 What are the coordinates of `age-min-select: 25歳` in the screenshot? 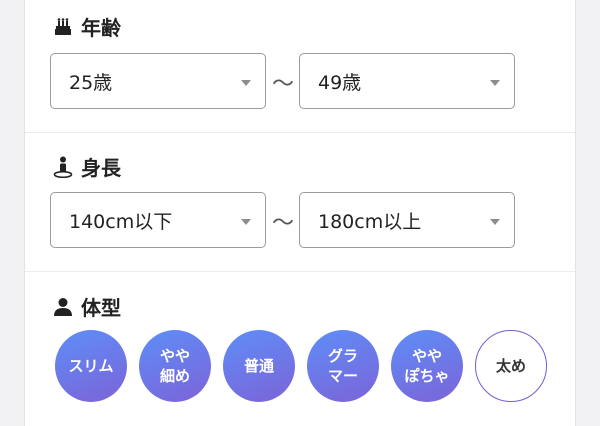 It's located at (158, 81).